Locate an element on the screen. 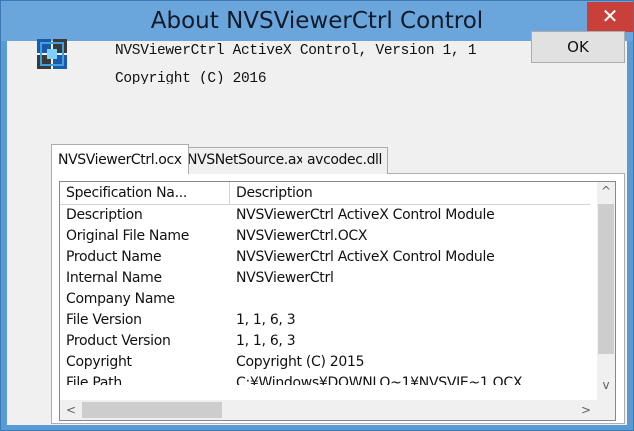 The height and width of the screenshot is (431, 634). row-value: Copyright (C) 2015 is located at coordinates (300, 362).